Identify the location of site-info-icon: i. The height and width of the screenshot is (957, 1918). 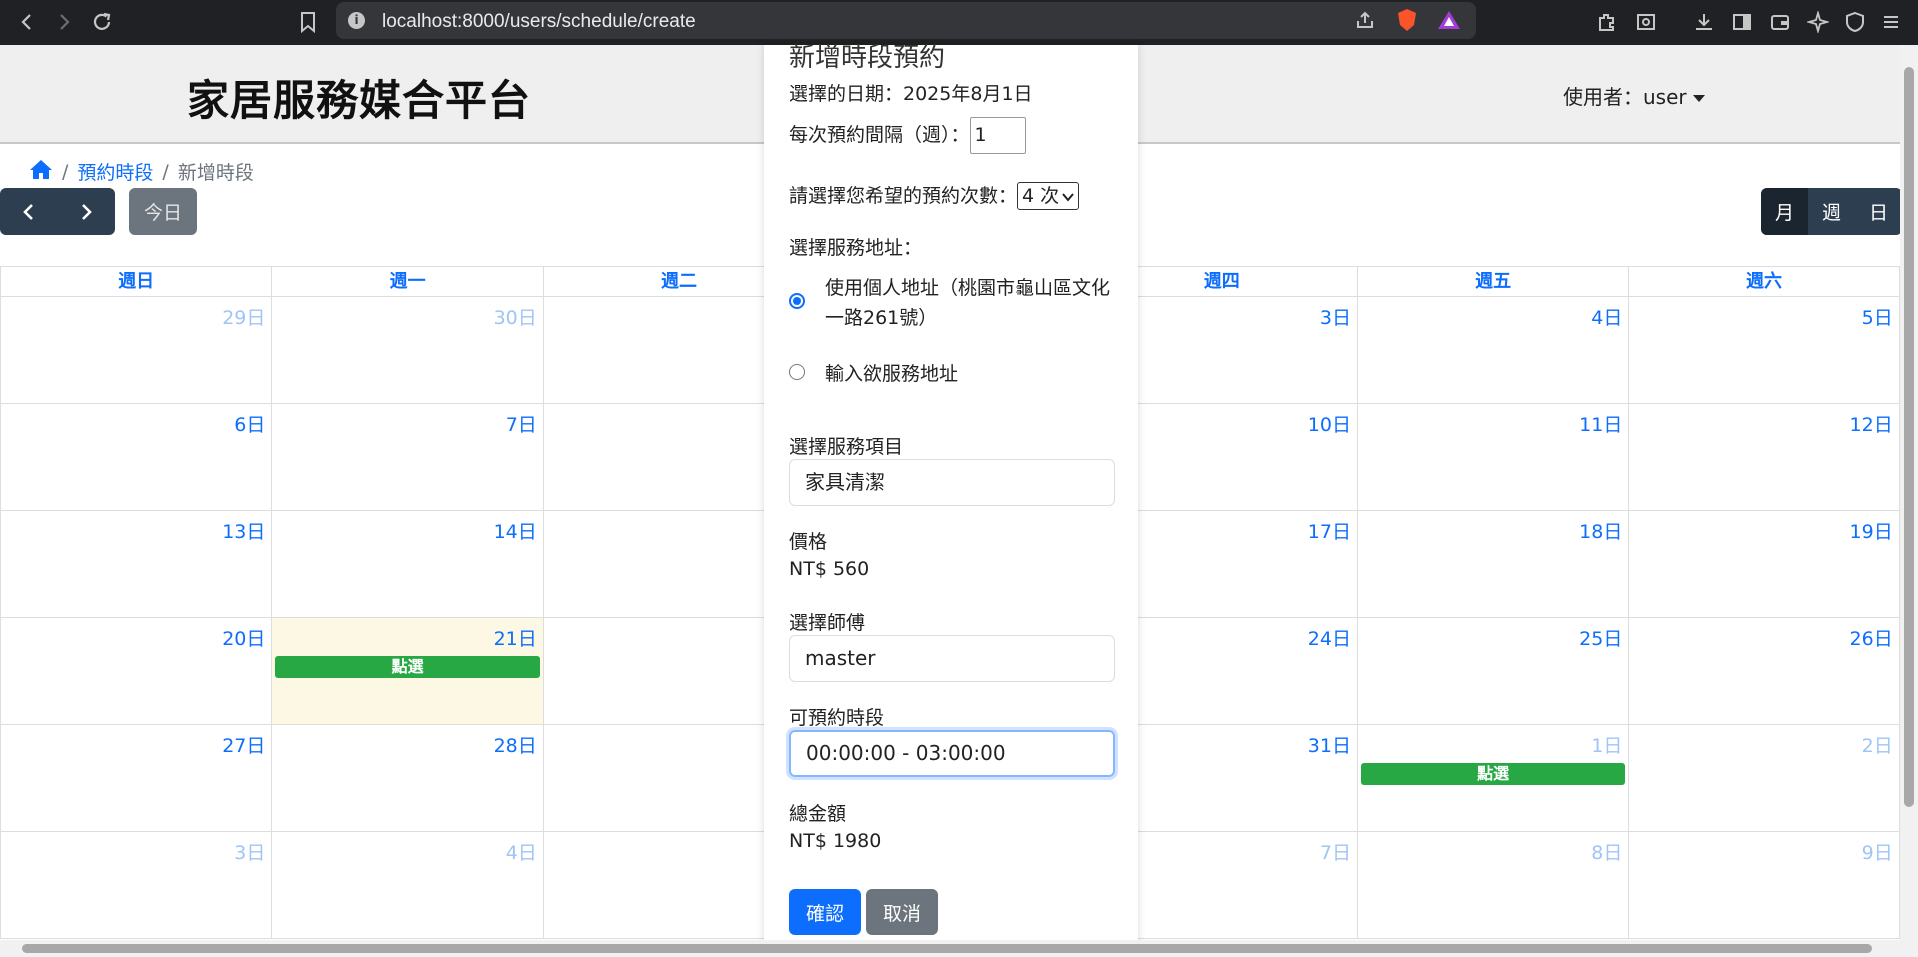
(356, 20).